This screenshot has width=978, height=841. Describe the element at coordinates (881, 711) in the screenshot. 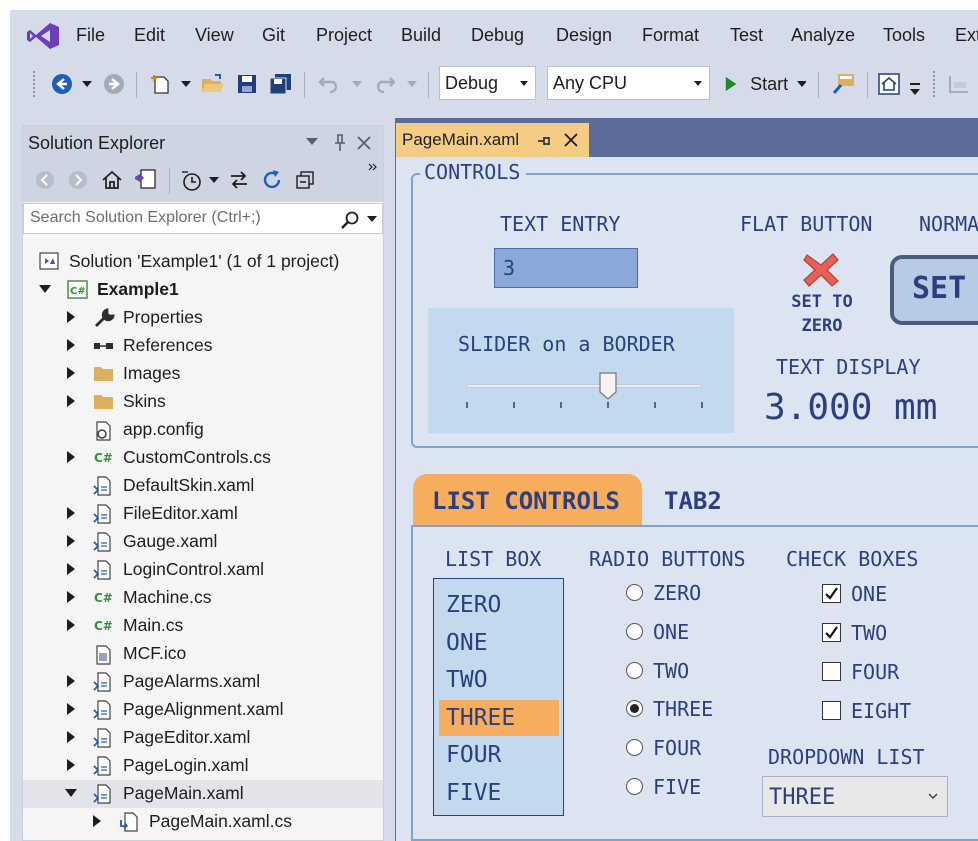

I see `checkbox-label: EIGHT` at that location.